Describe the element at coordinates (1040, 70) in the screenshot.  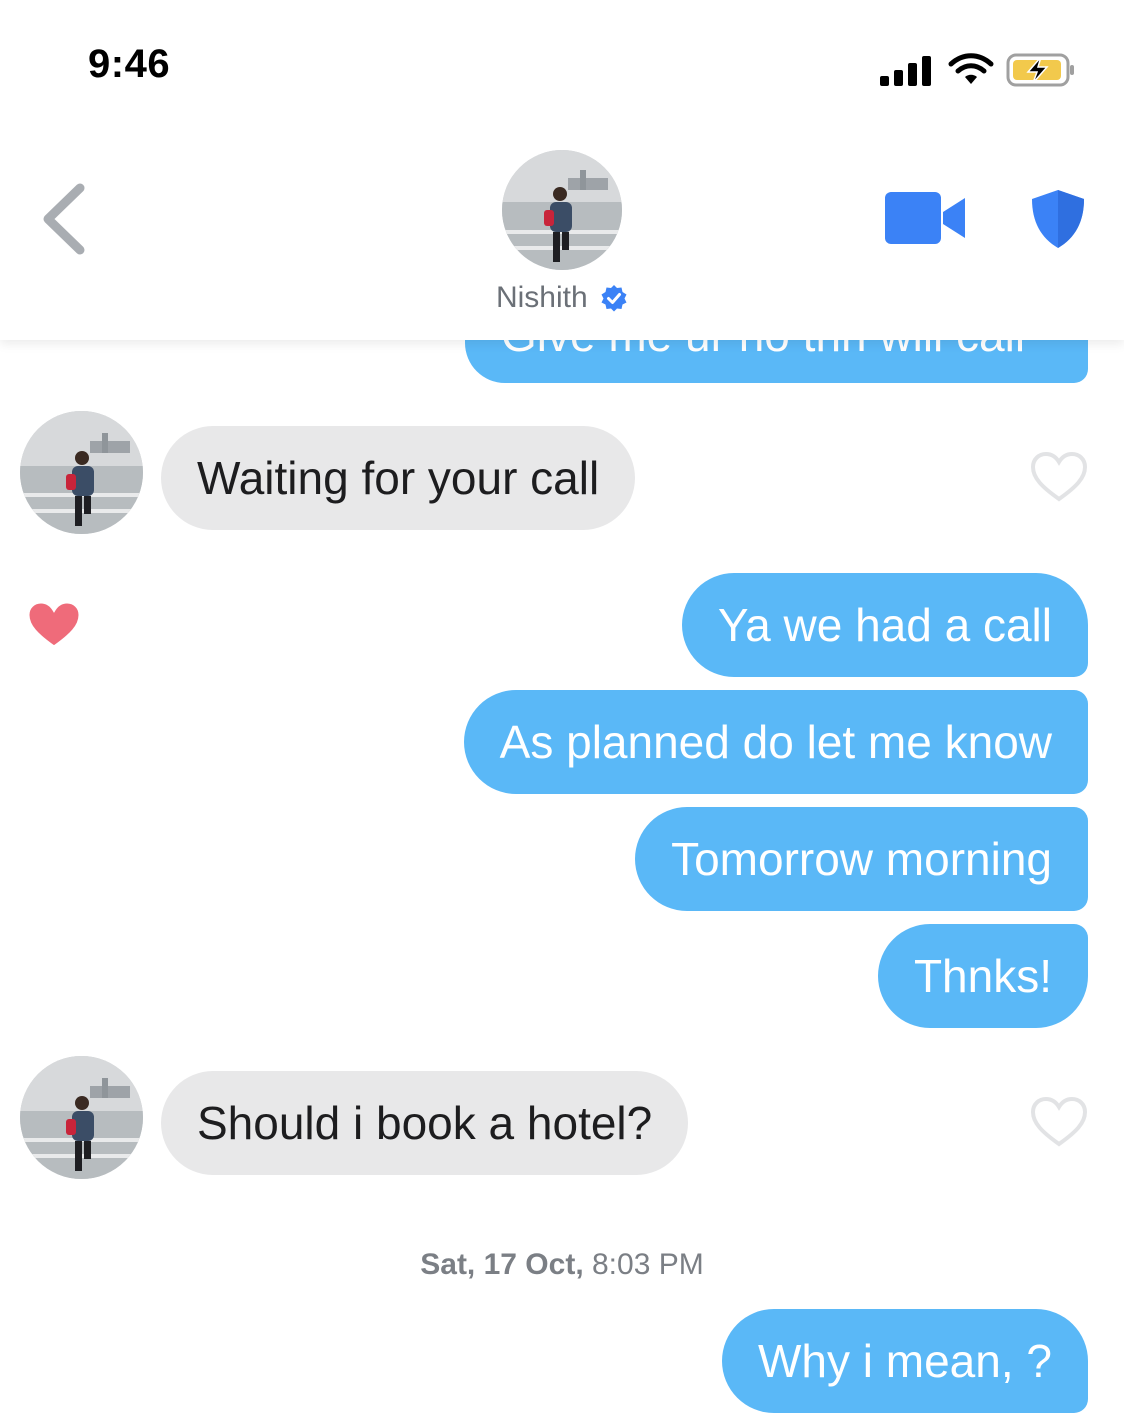
I see `battery-charging-icon` at that location.